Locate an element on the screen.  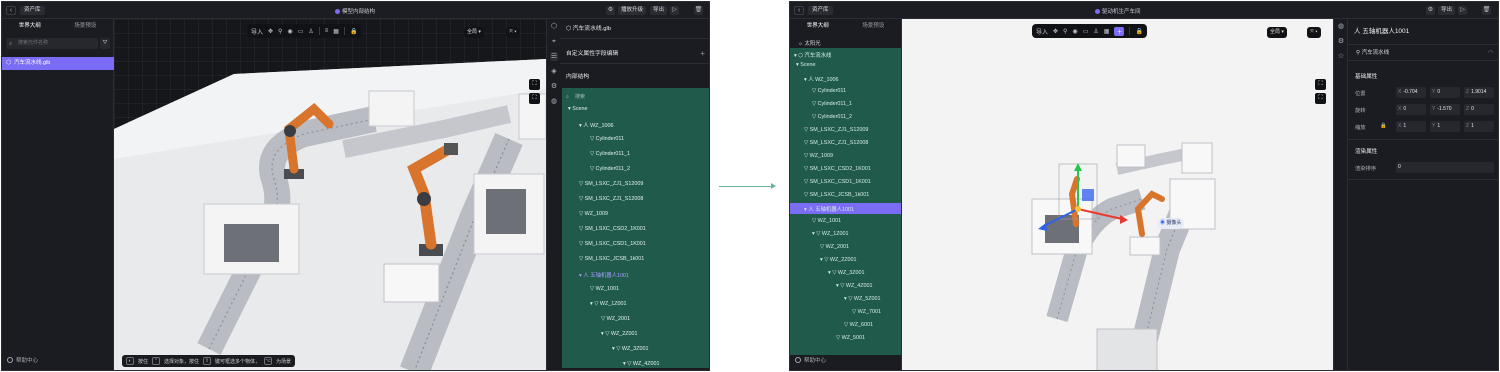
custom-attr-row: 自定义属性字段编辑 + is located at coordinates (634, 54).